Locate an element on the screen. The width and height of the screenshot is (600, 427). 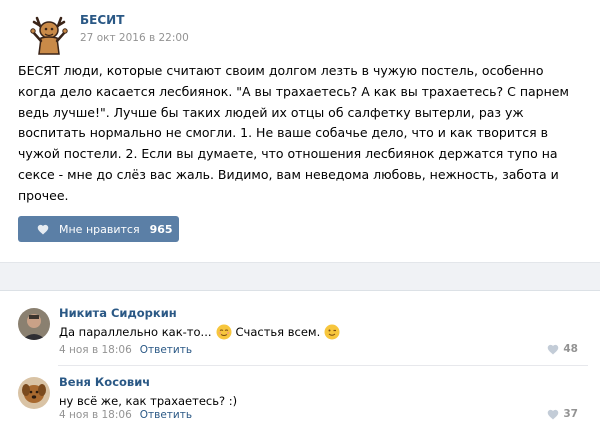
comment-text: Да параллельно как-то... Счастья всем. is located at coordinates (201, 332).